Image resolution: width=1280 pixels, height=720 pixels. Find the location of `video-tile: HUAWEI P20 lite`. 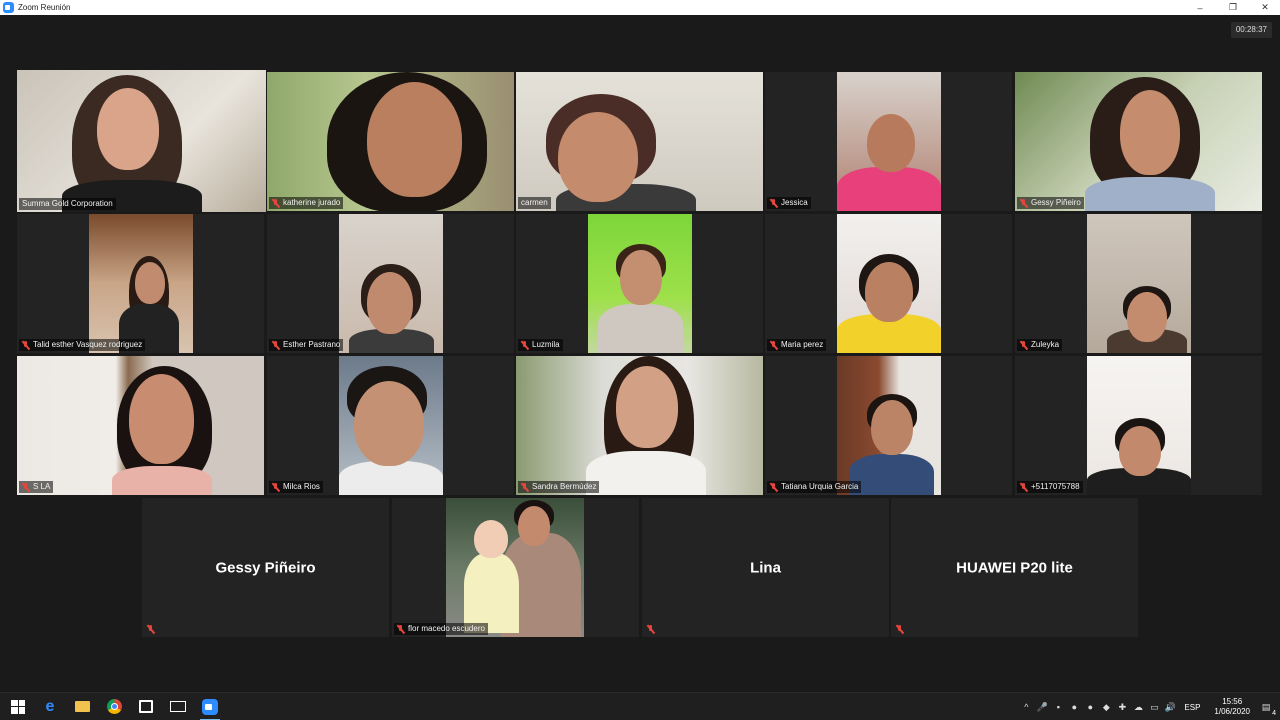

video-tile: HUAWEI P20 lite is located at coordinates (1014, 567).